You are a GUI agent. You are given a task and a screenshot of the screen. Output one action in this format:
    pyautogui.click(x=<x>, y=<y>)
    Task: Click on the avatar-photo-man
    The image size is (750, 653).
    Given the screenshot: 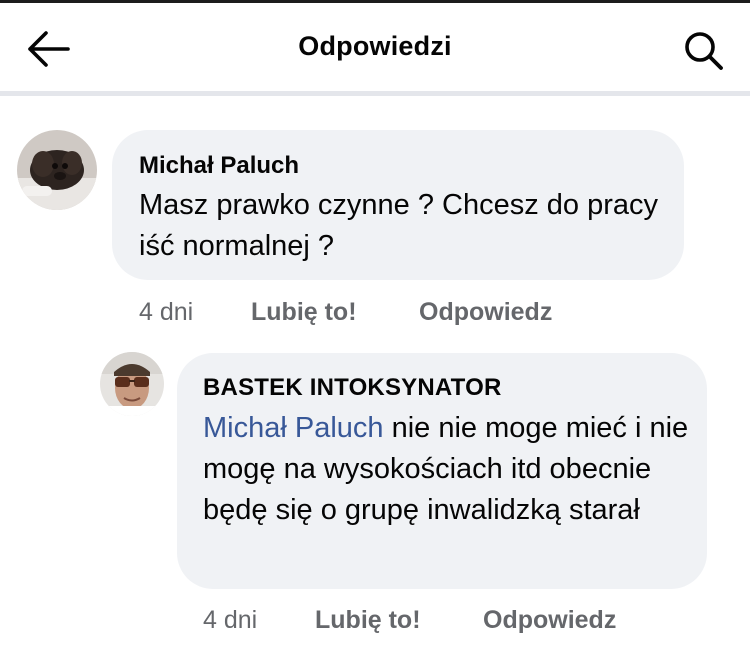 What is the action you would take?
    pyautogui.click(x=132, y=384)
    